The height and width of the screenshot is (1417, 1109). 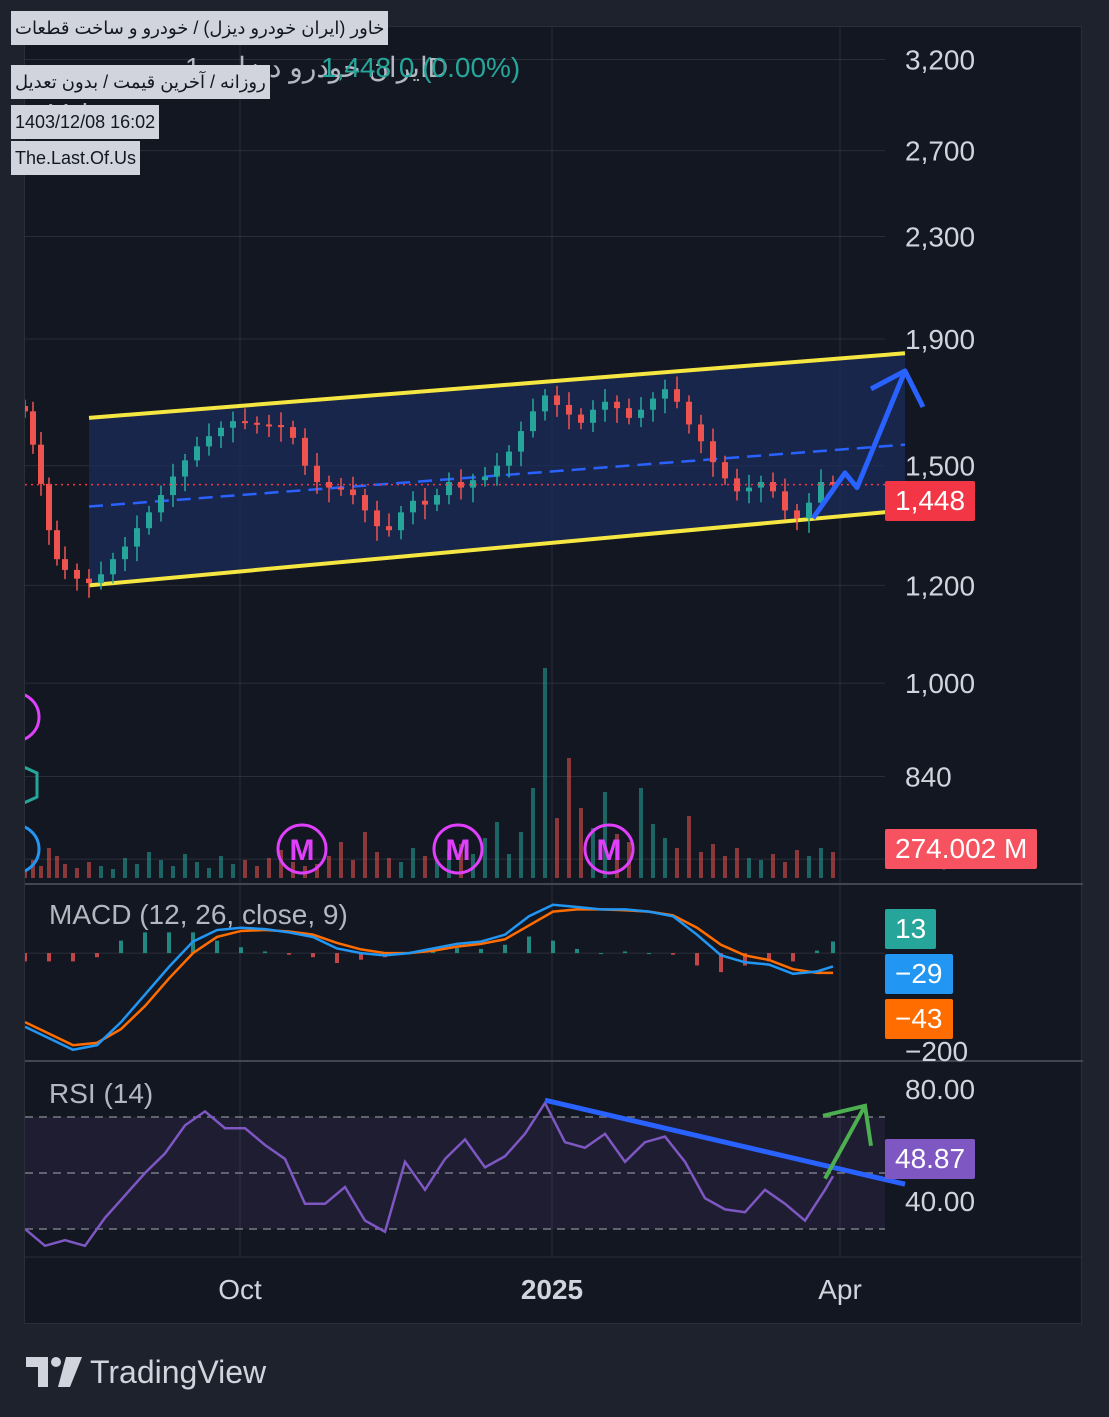 I want to click on tradingview-wordmark: TradingView, so click(x=178, y=1371).